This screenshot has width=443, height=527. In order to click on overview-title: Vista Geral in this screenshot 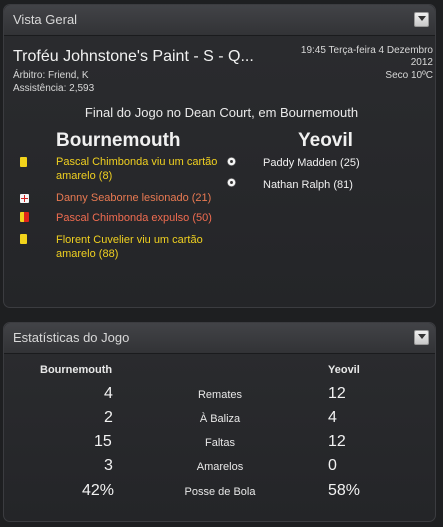, I will do `click(45, 19)`.